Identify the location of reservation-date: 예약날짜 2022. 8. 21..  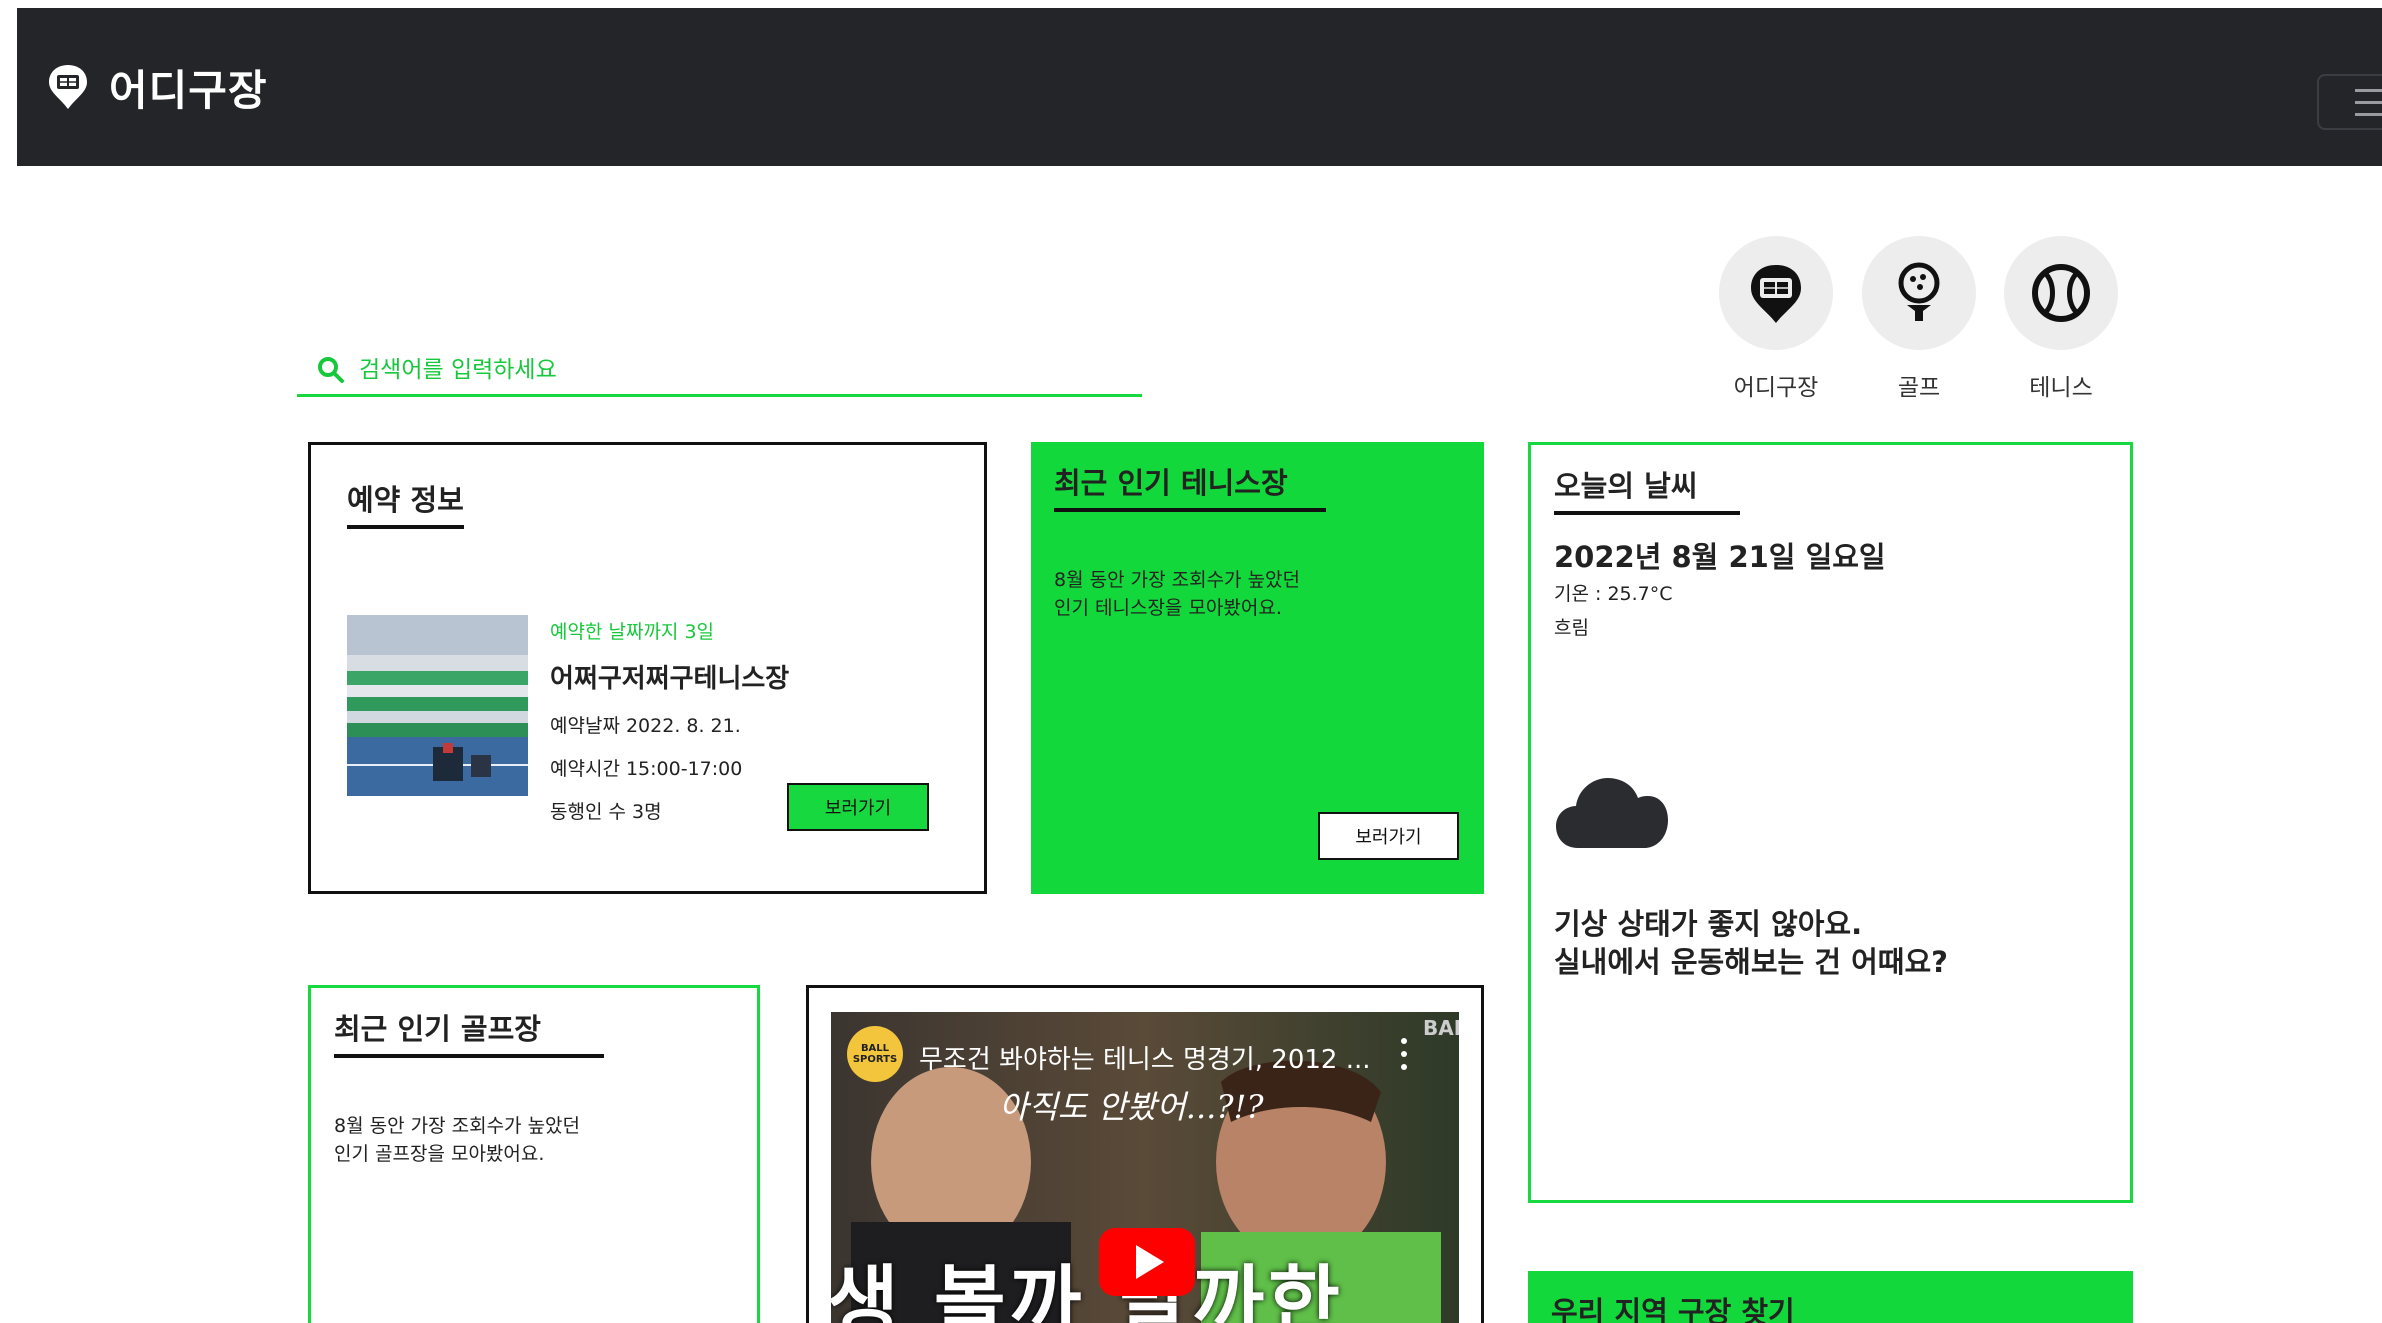
(645, 726).